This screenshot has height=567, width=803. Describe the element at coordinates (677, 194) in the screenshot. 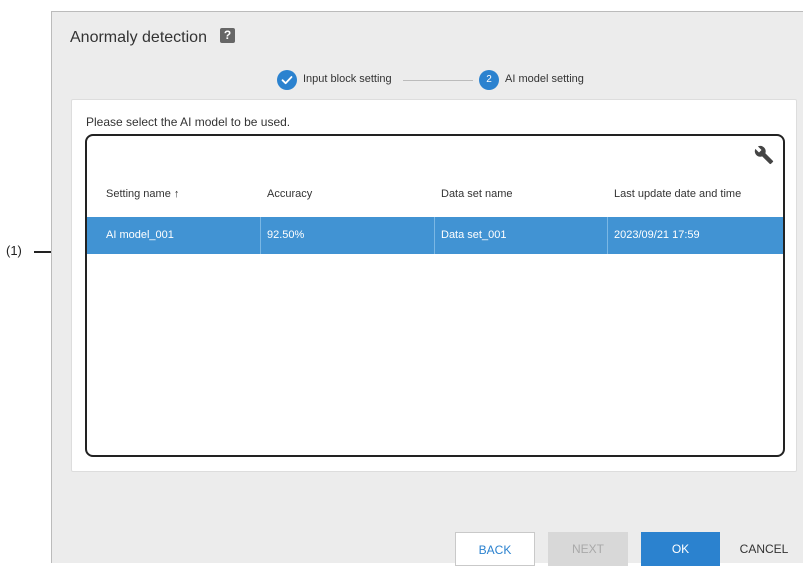

I see `column-header-last-update: Last update date and time` at that location.